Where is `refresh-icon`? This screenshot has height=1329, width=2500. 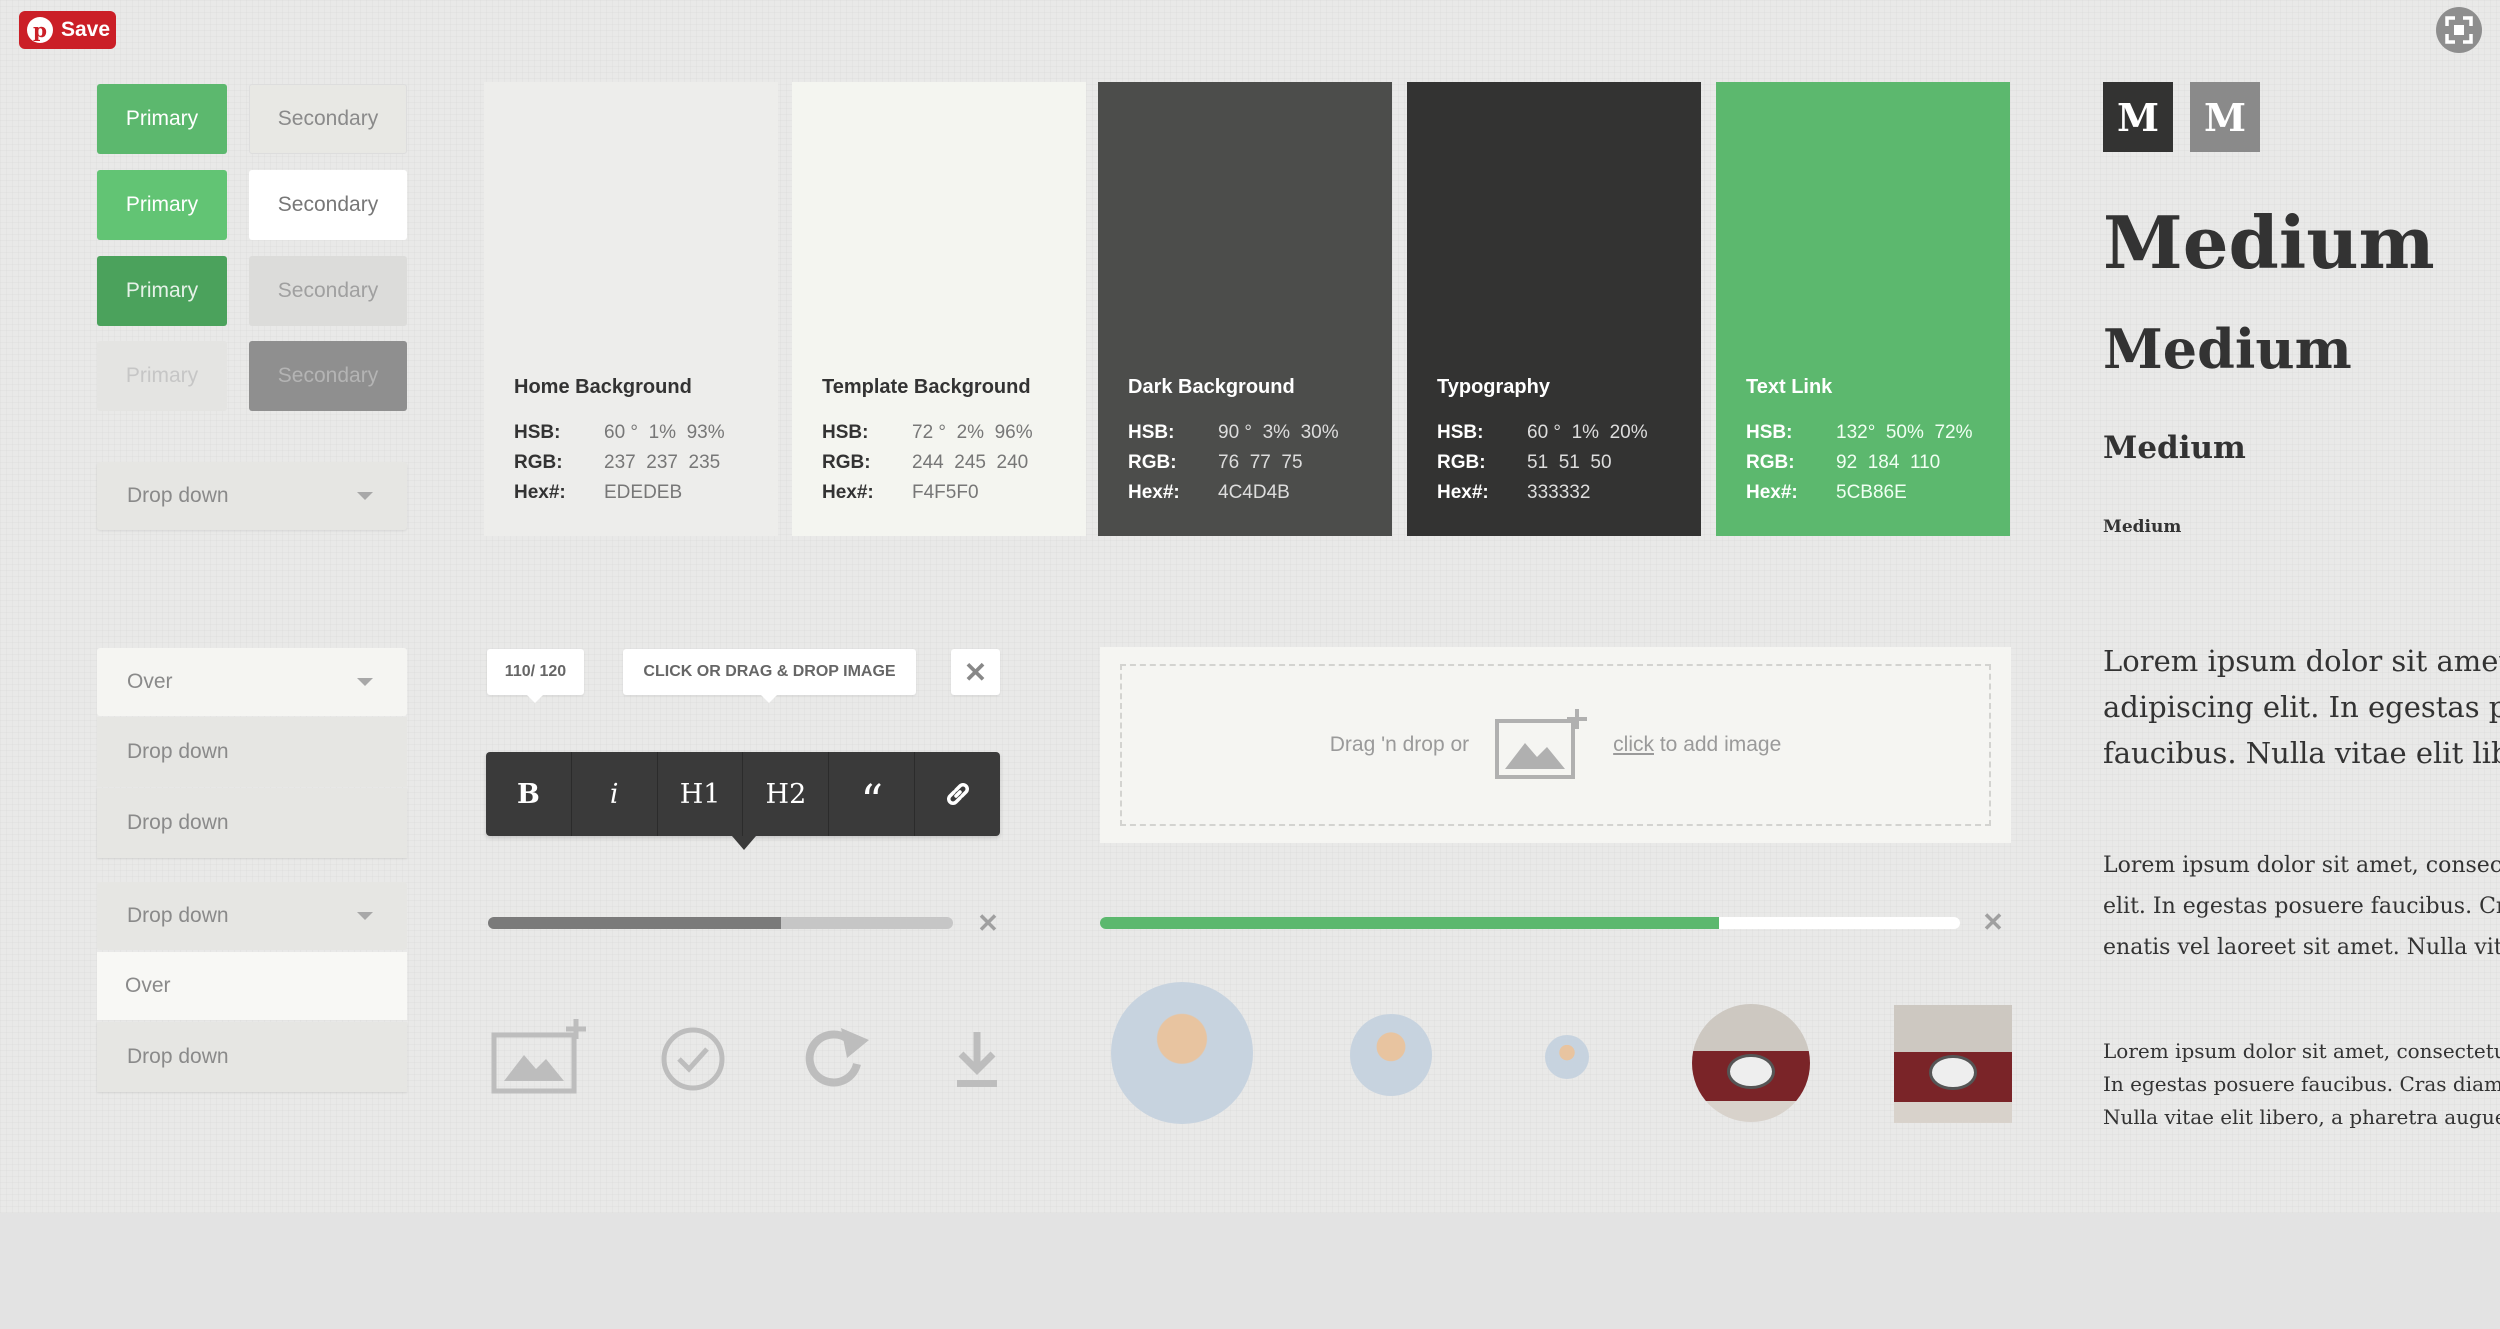
refresh-icon is located at coordinates (839, 1059).